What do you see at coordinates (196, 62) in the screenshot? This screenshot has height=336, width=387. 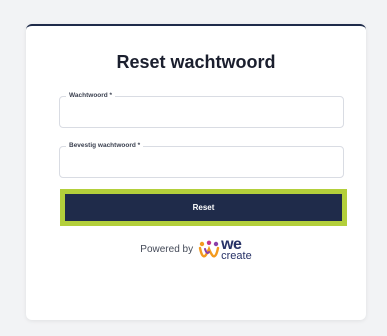 I see `page-title: Reset wachtwoord` at bounding box center [196, 62].